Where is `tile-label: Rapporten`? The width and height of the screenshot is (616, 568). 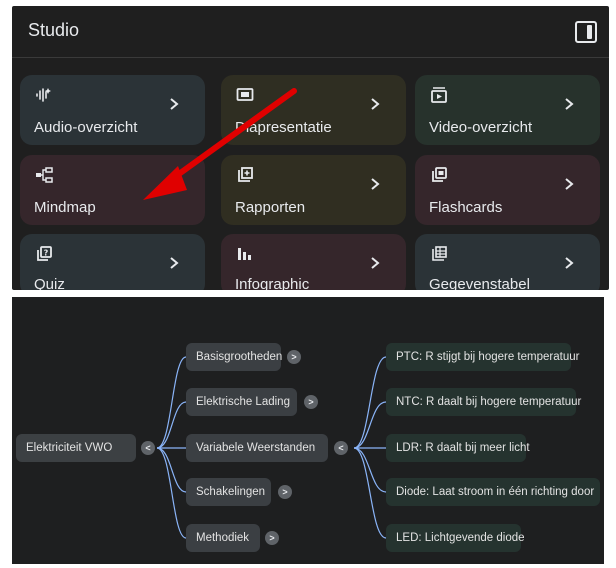 tile-label: Rapporten is located at coordinates (270, 207).